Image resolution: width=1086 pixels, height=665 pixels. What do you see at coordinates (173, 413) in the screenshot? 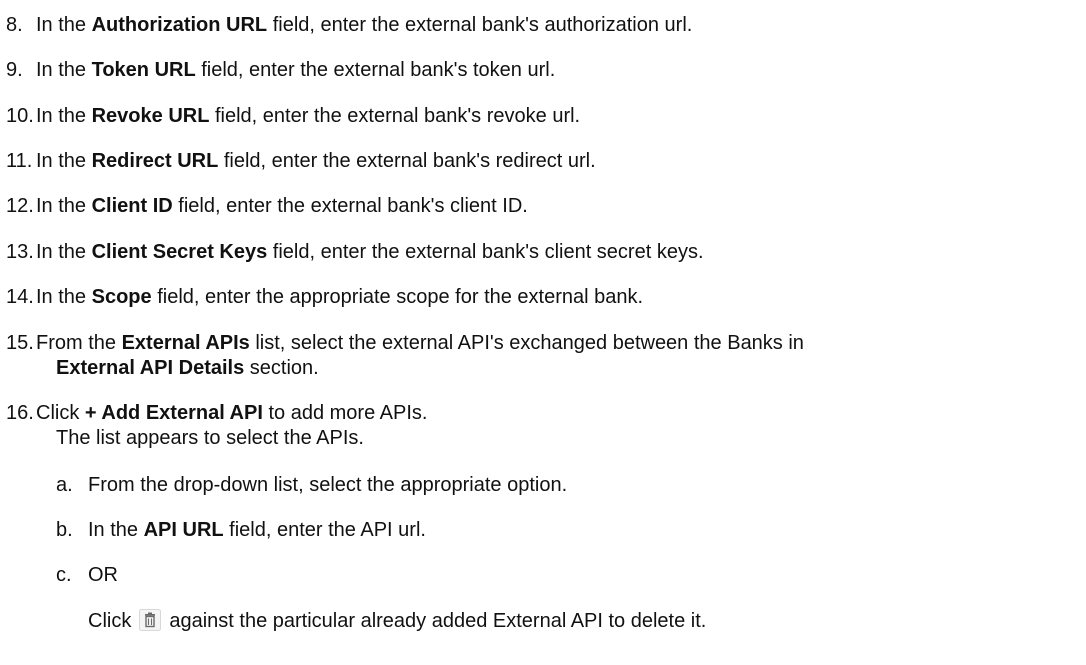
I see `button-name: + Add External API` at bounding box center [173, 413].